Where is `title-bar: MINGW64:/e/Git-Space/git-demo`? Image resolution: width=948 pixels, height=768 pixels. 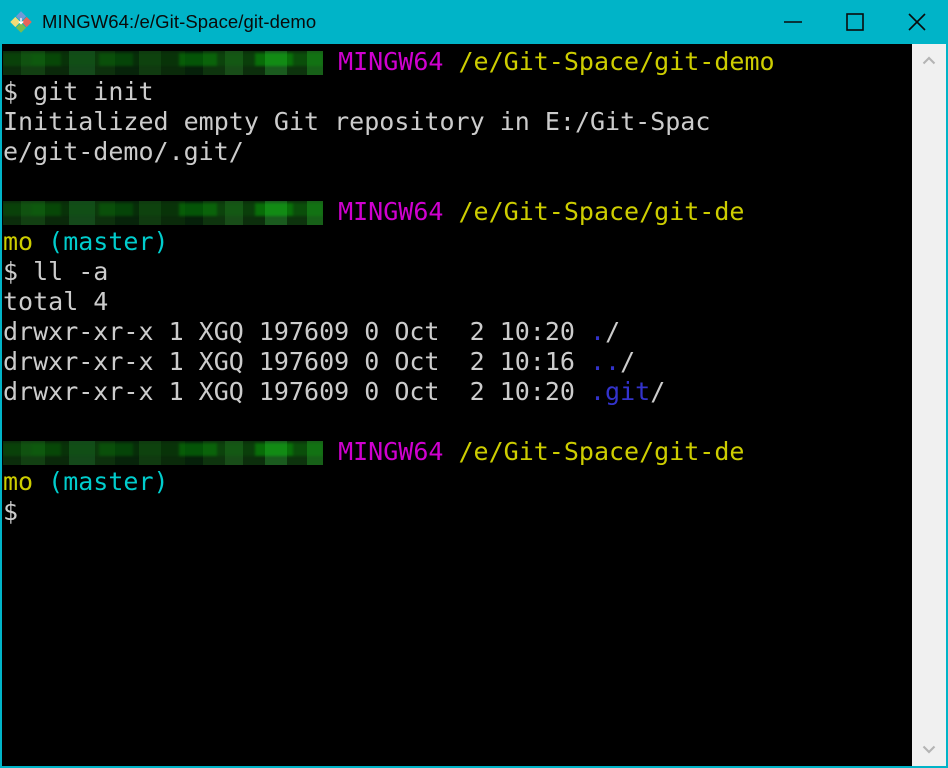 title-bar: MINGW64:/e/Git-Space/git-demo is located at coordinates (474, 22).